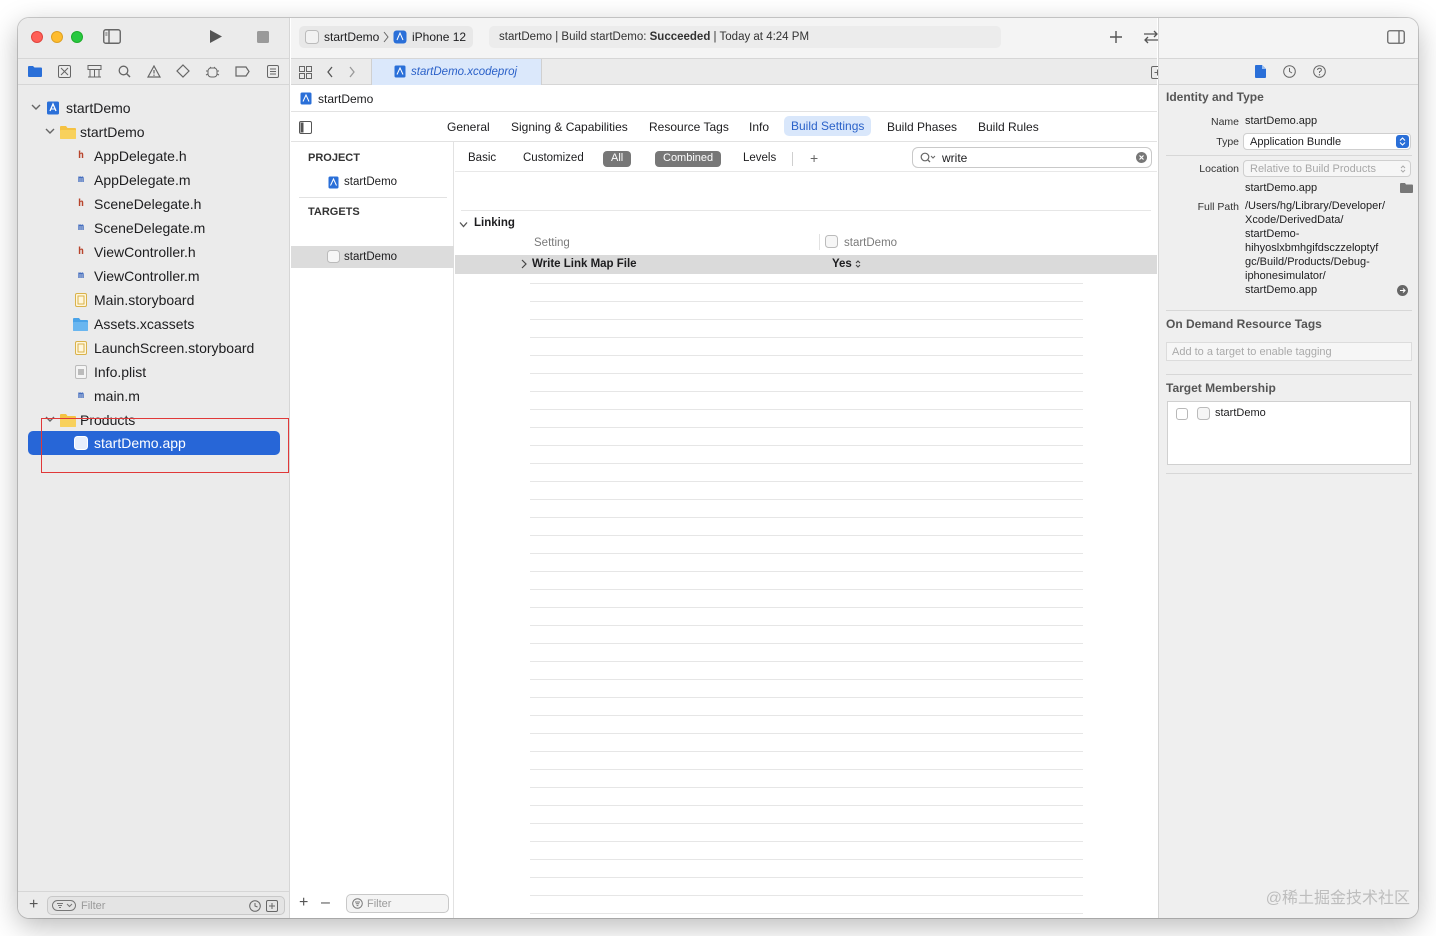 The height and width of the screenshot is (936, 1436). What do you see at coordinates (553, 158) in the screenshot?
I see `customized-button: Customized` at bounding box center [553, 158].